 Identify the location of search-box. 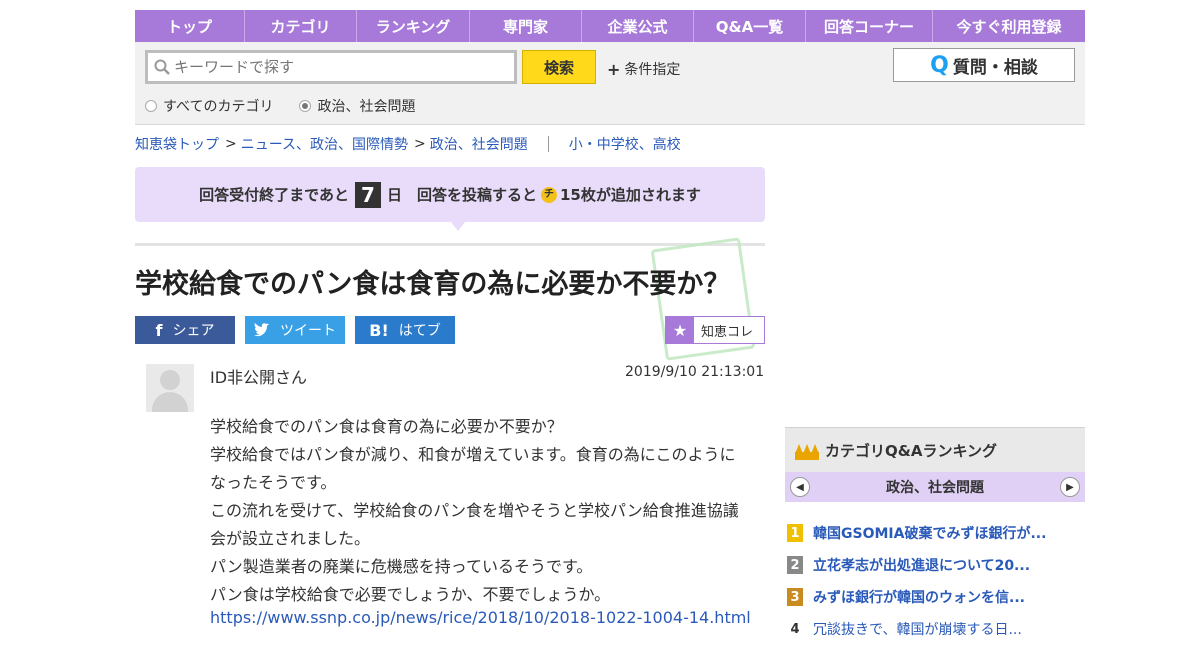
(331, 67).